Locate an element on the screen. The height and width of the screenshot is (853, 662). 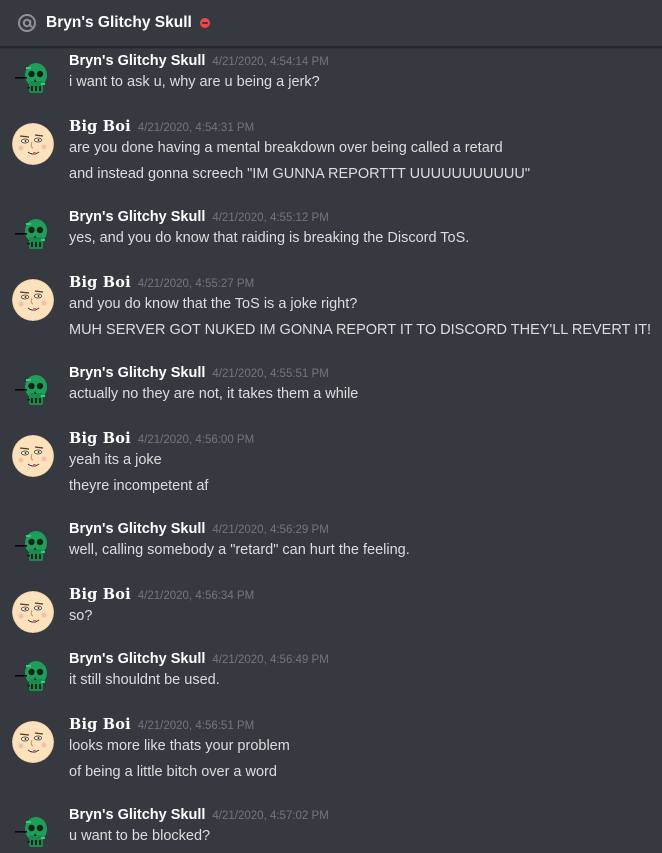
dm-recipient-name: Bryn's Glitchy Skull is located at coordinates (119, 23).